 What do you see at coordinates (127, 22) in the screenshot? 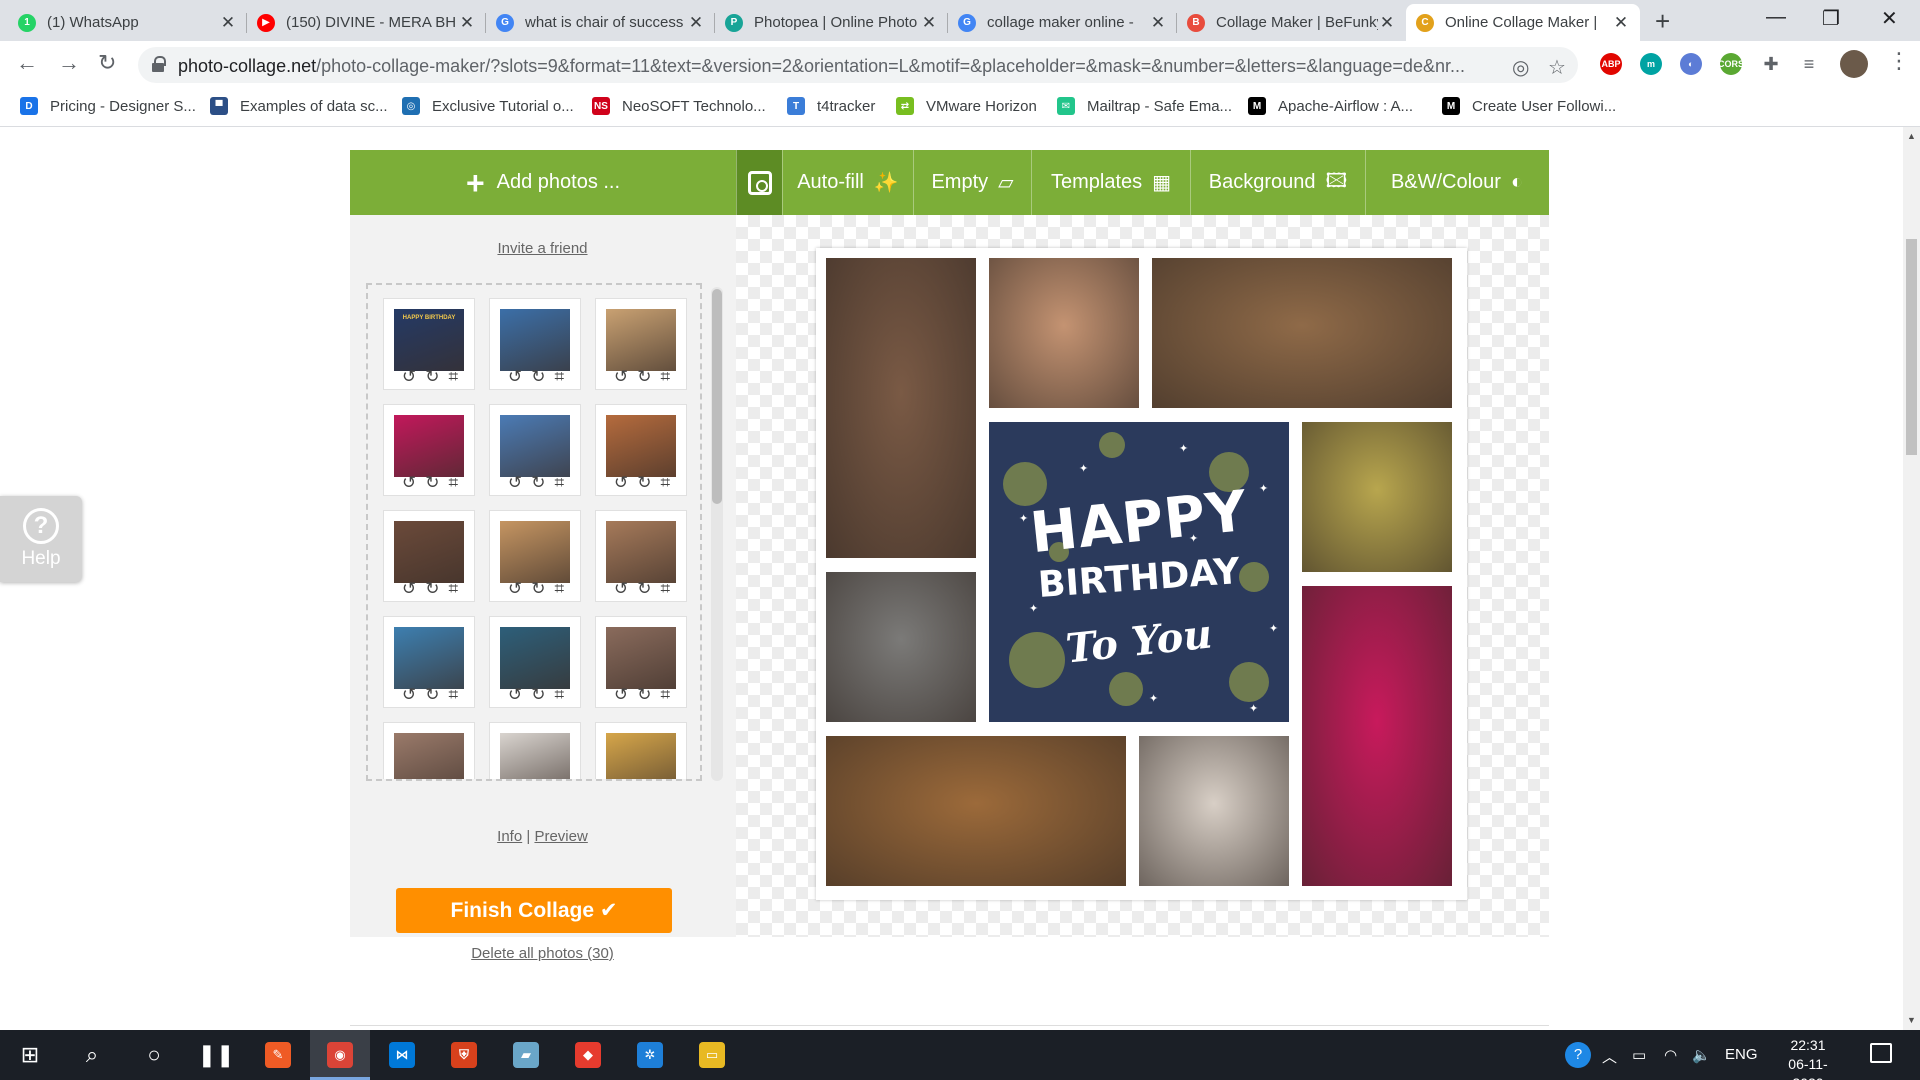
I see `browser-tab: 1 (1) WhatsApp ✕` at bounding box center [127, 22].